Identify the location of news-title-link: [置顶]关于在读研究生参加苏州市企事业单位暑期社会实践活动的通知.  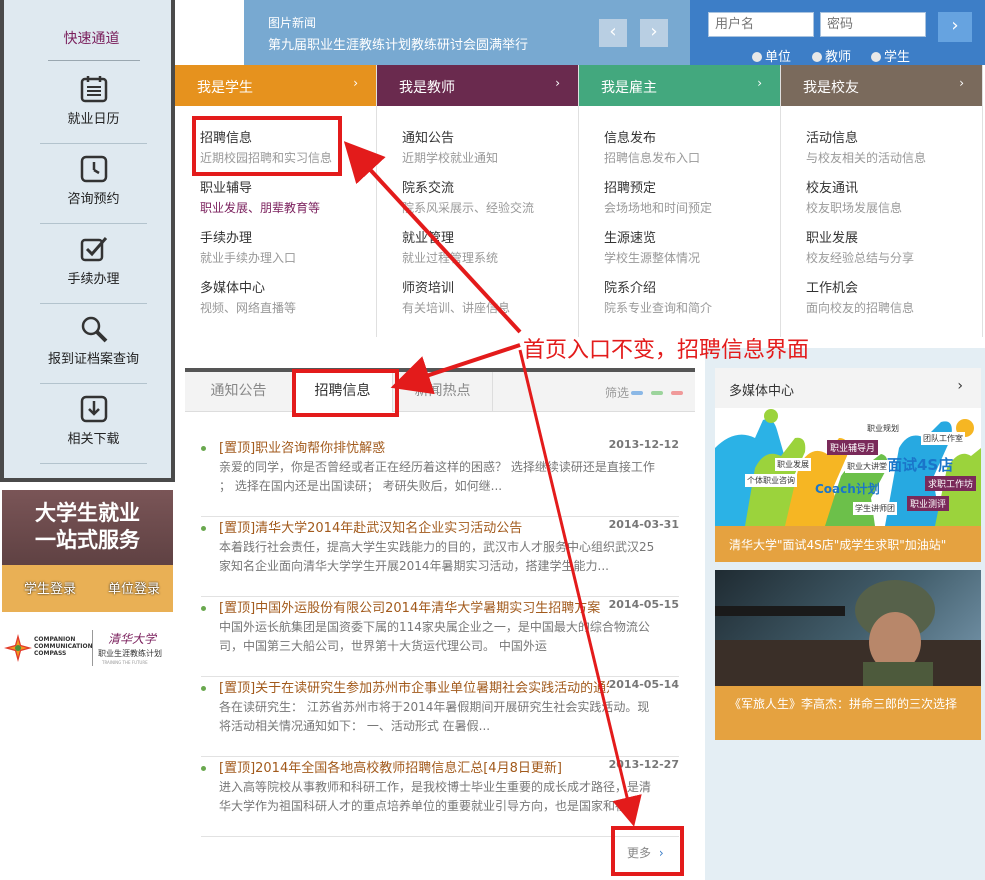
(414, 686).